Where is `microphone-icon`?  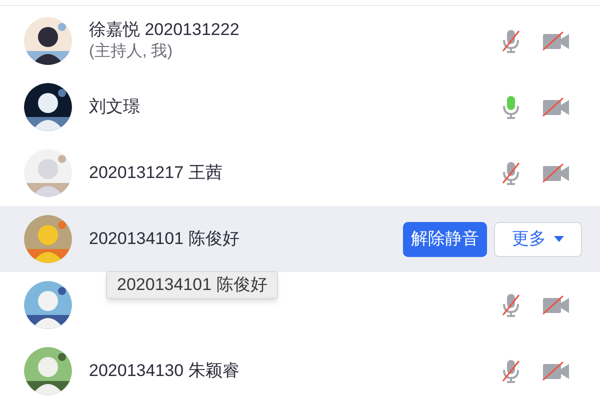 microphone-icon is located at coordinates (511, 107).